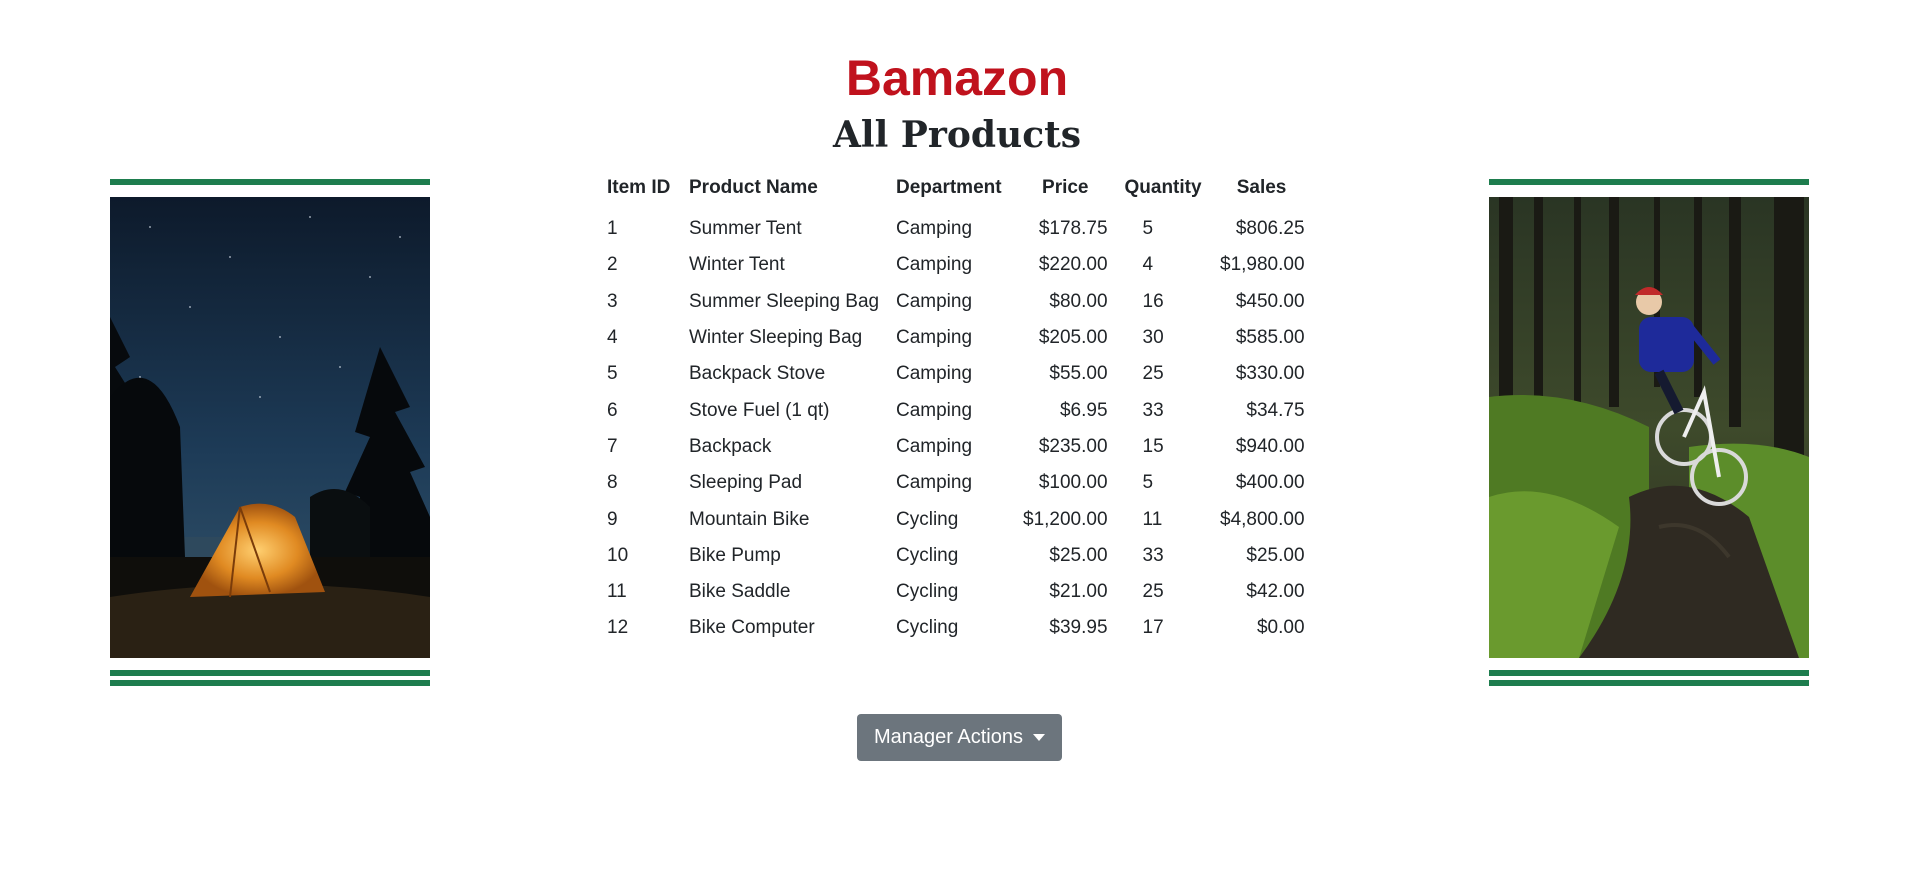 This screenshot has height=870, width=1914. I want to click on table-row: 6 Stove Fuel (1 qt) Camping $6.95 33 $34.75, so click(956, 410).